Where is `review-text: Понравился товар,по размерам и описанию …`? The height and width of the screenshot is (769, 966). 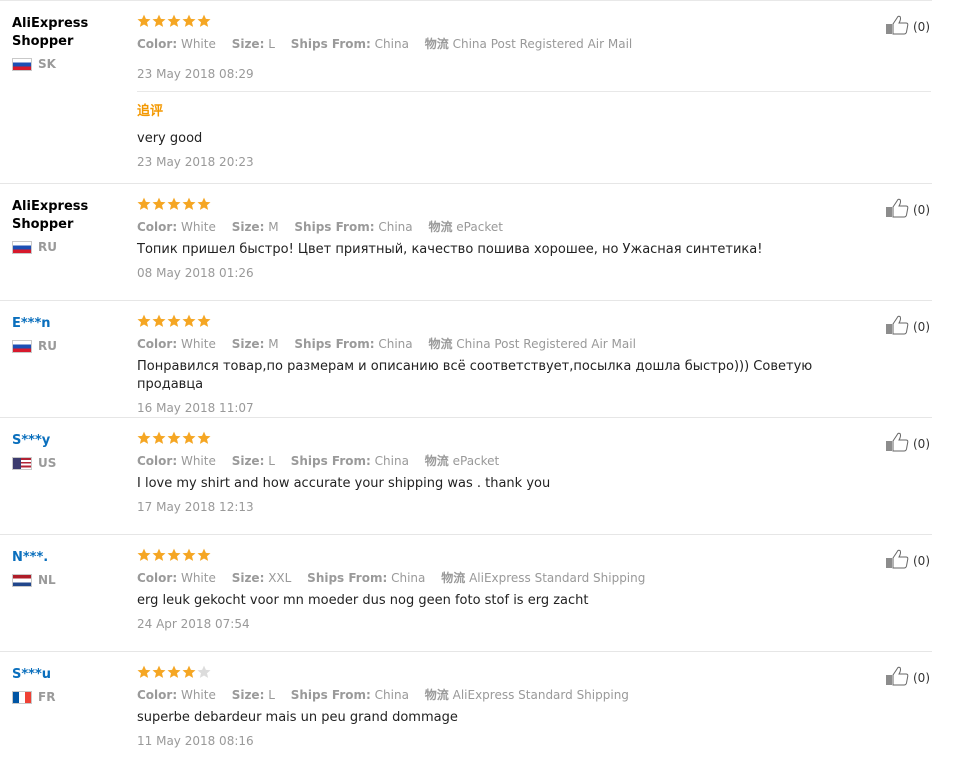 review-text: Понравился товар,по размерам и описанию … is located at coordinates (475, 375).